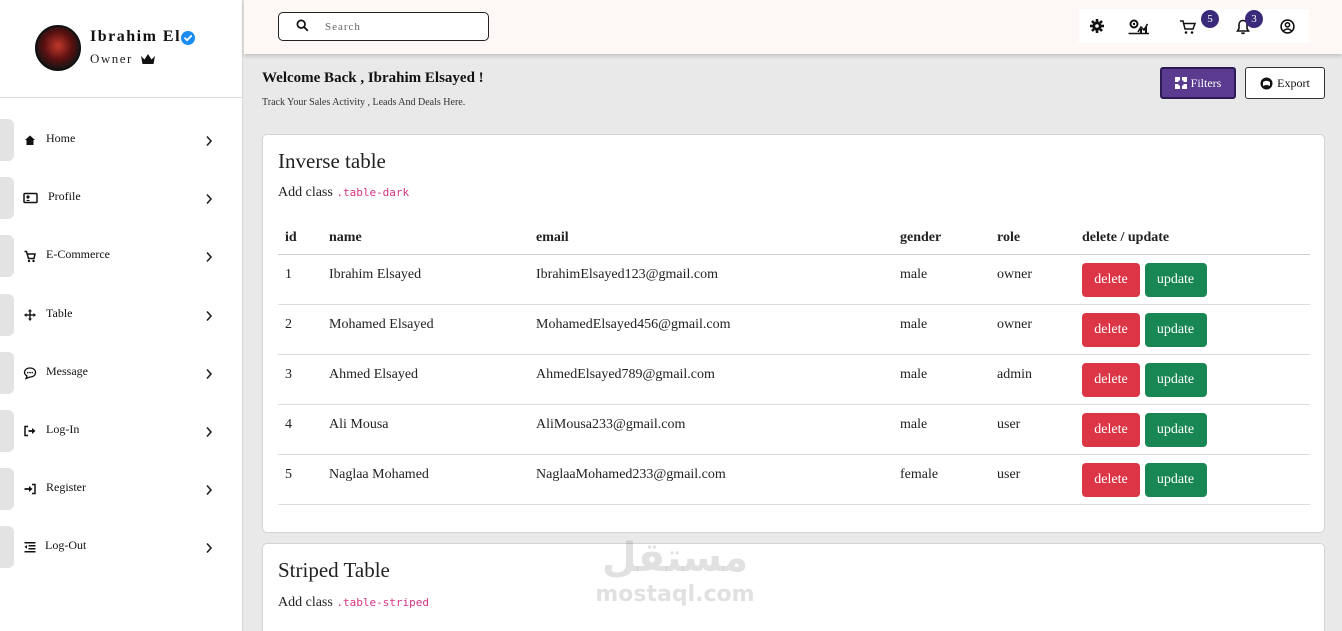 Image resolution: width=1342 pixels, height=631 pixels. I want to click on filters-button: Filters, so click(1198, 83).